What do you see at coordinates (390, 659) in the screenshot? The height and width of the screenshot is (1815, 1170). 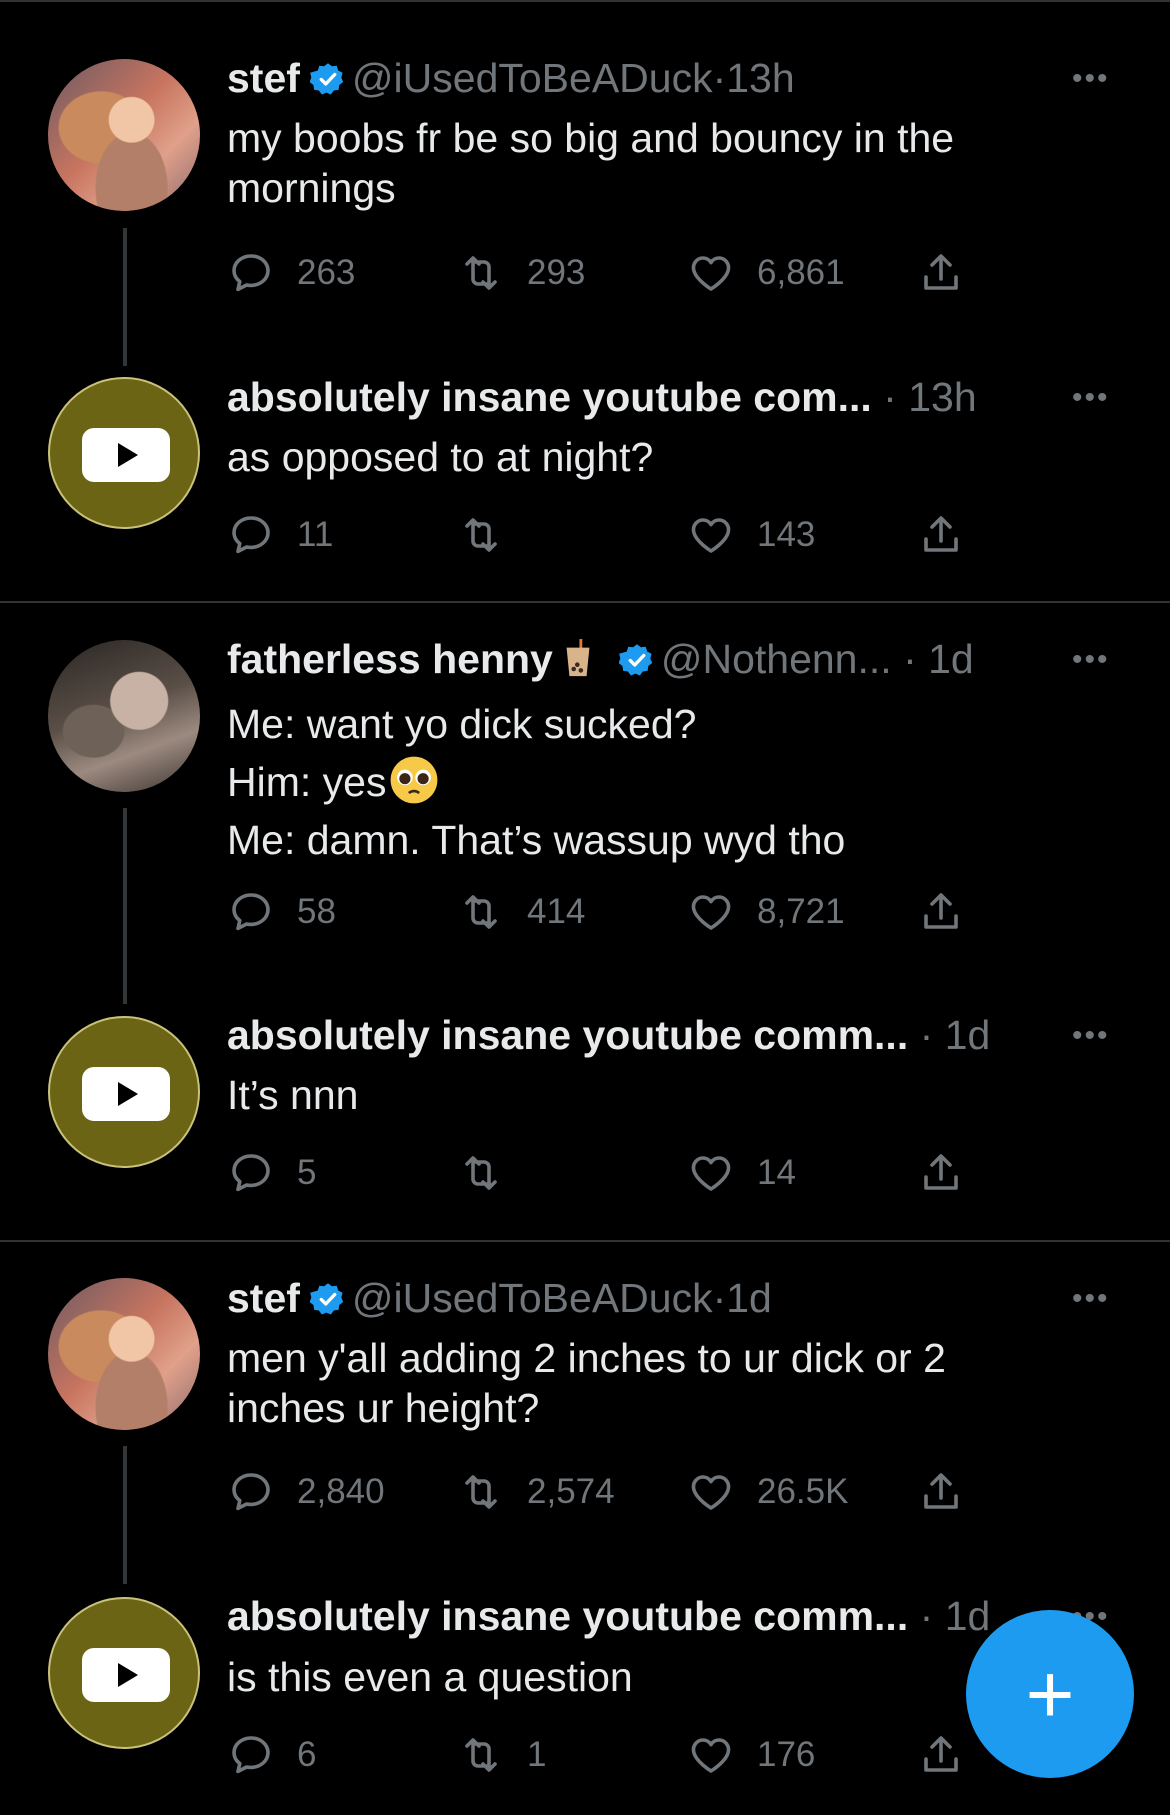 I see `display-name: fatherless henny` at bounding box center [390, 659].